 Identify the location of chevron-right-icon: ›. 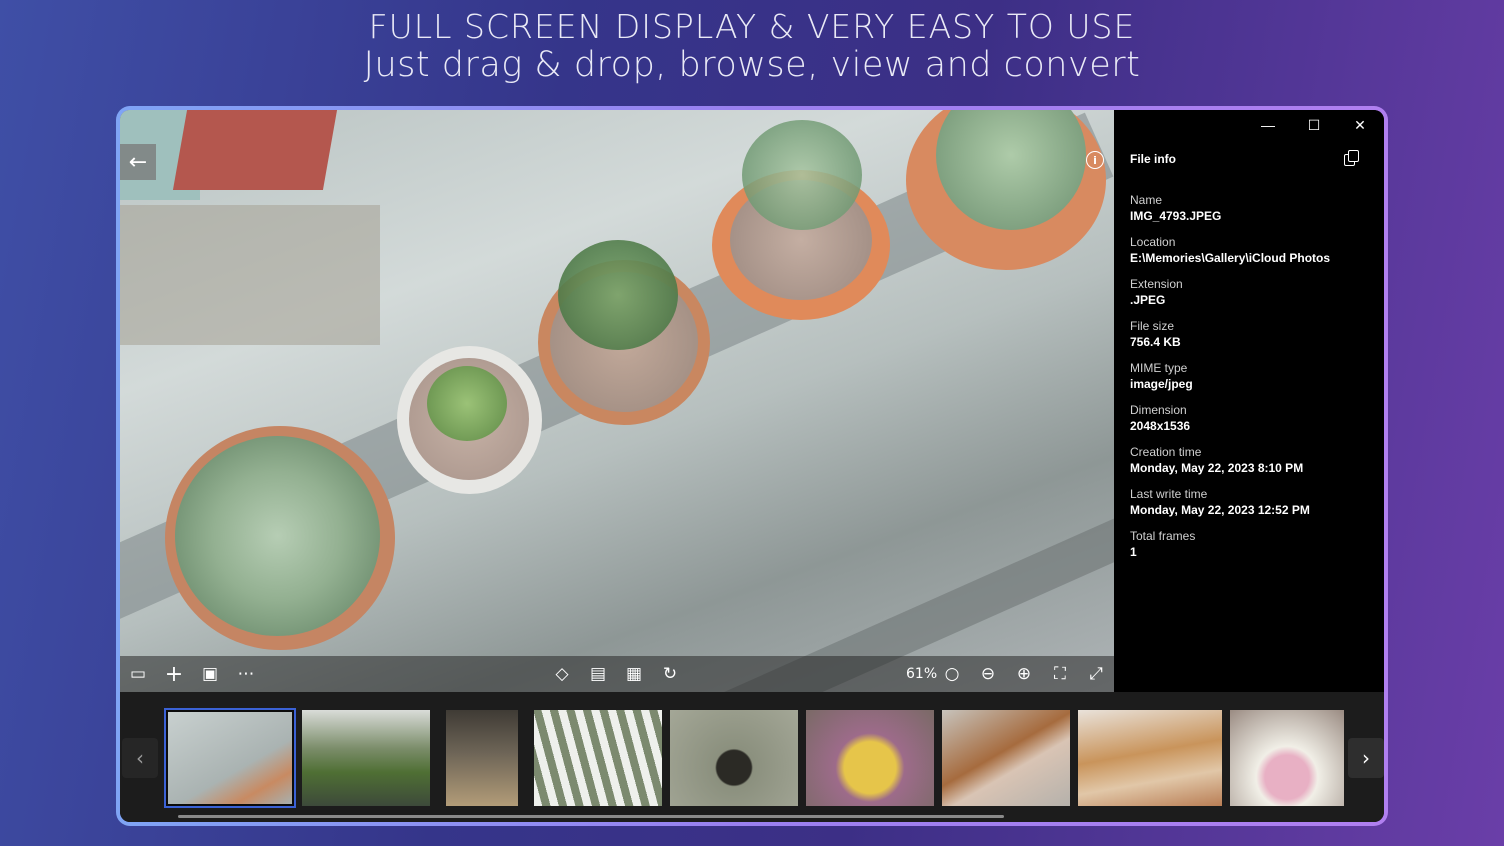
(1366, 758).